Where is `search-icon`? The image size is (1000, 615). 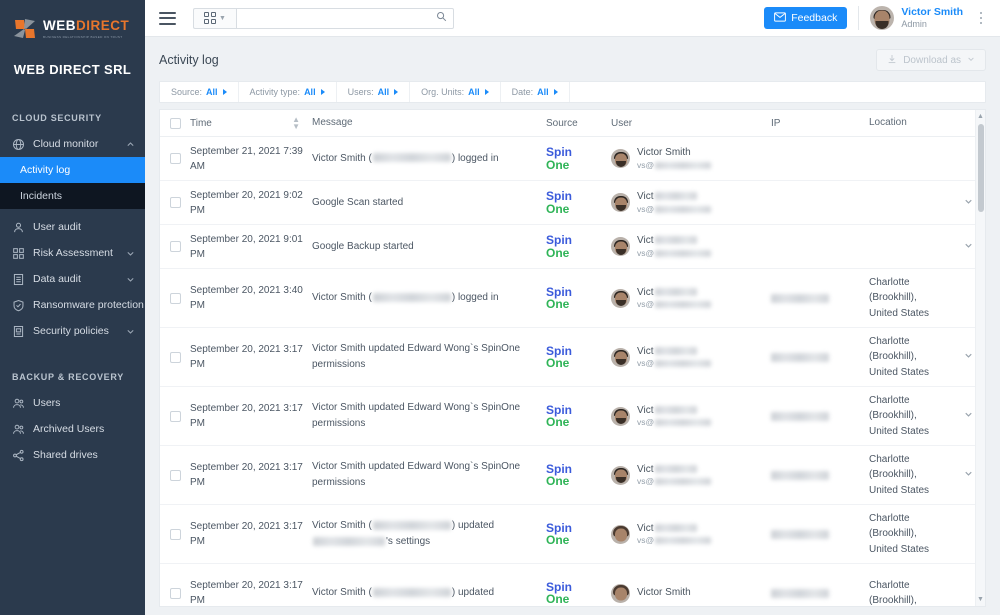 search-icon is located at coordinates (441, 18).